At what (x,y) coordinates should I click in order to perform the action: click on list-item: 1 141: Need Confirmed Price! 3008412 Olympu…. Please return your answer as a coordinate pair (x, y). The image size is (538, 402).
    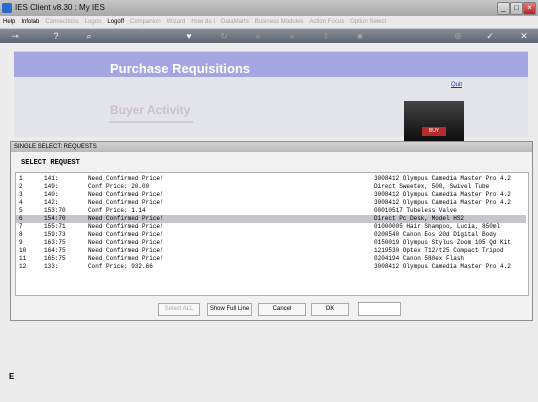
    Looking at the image, I should click on (271, 179).